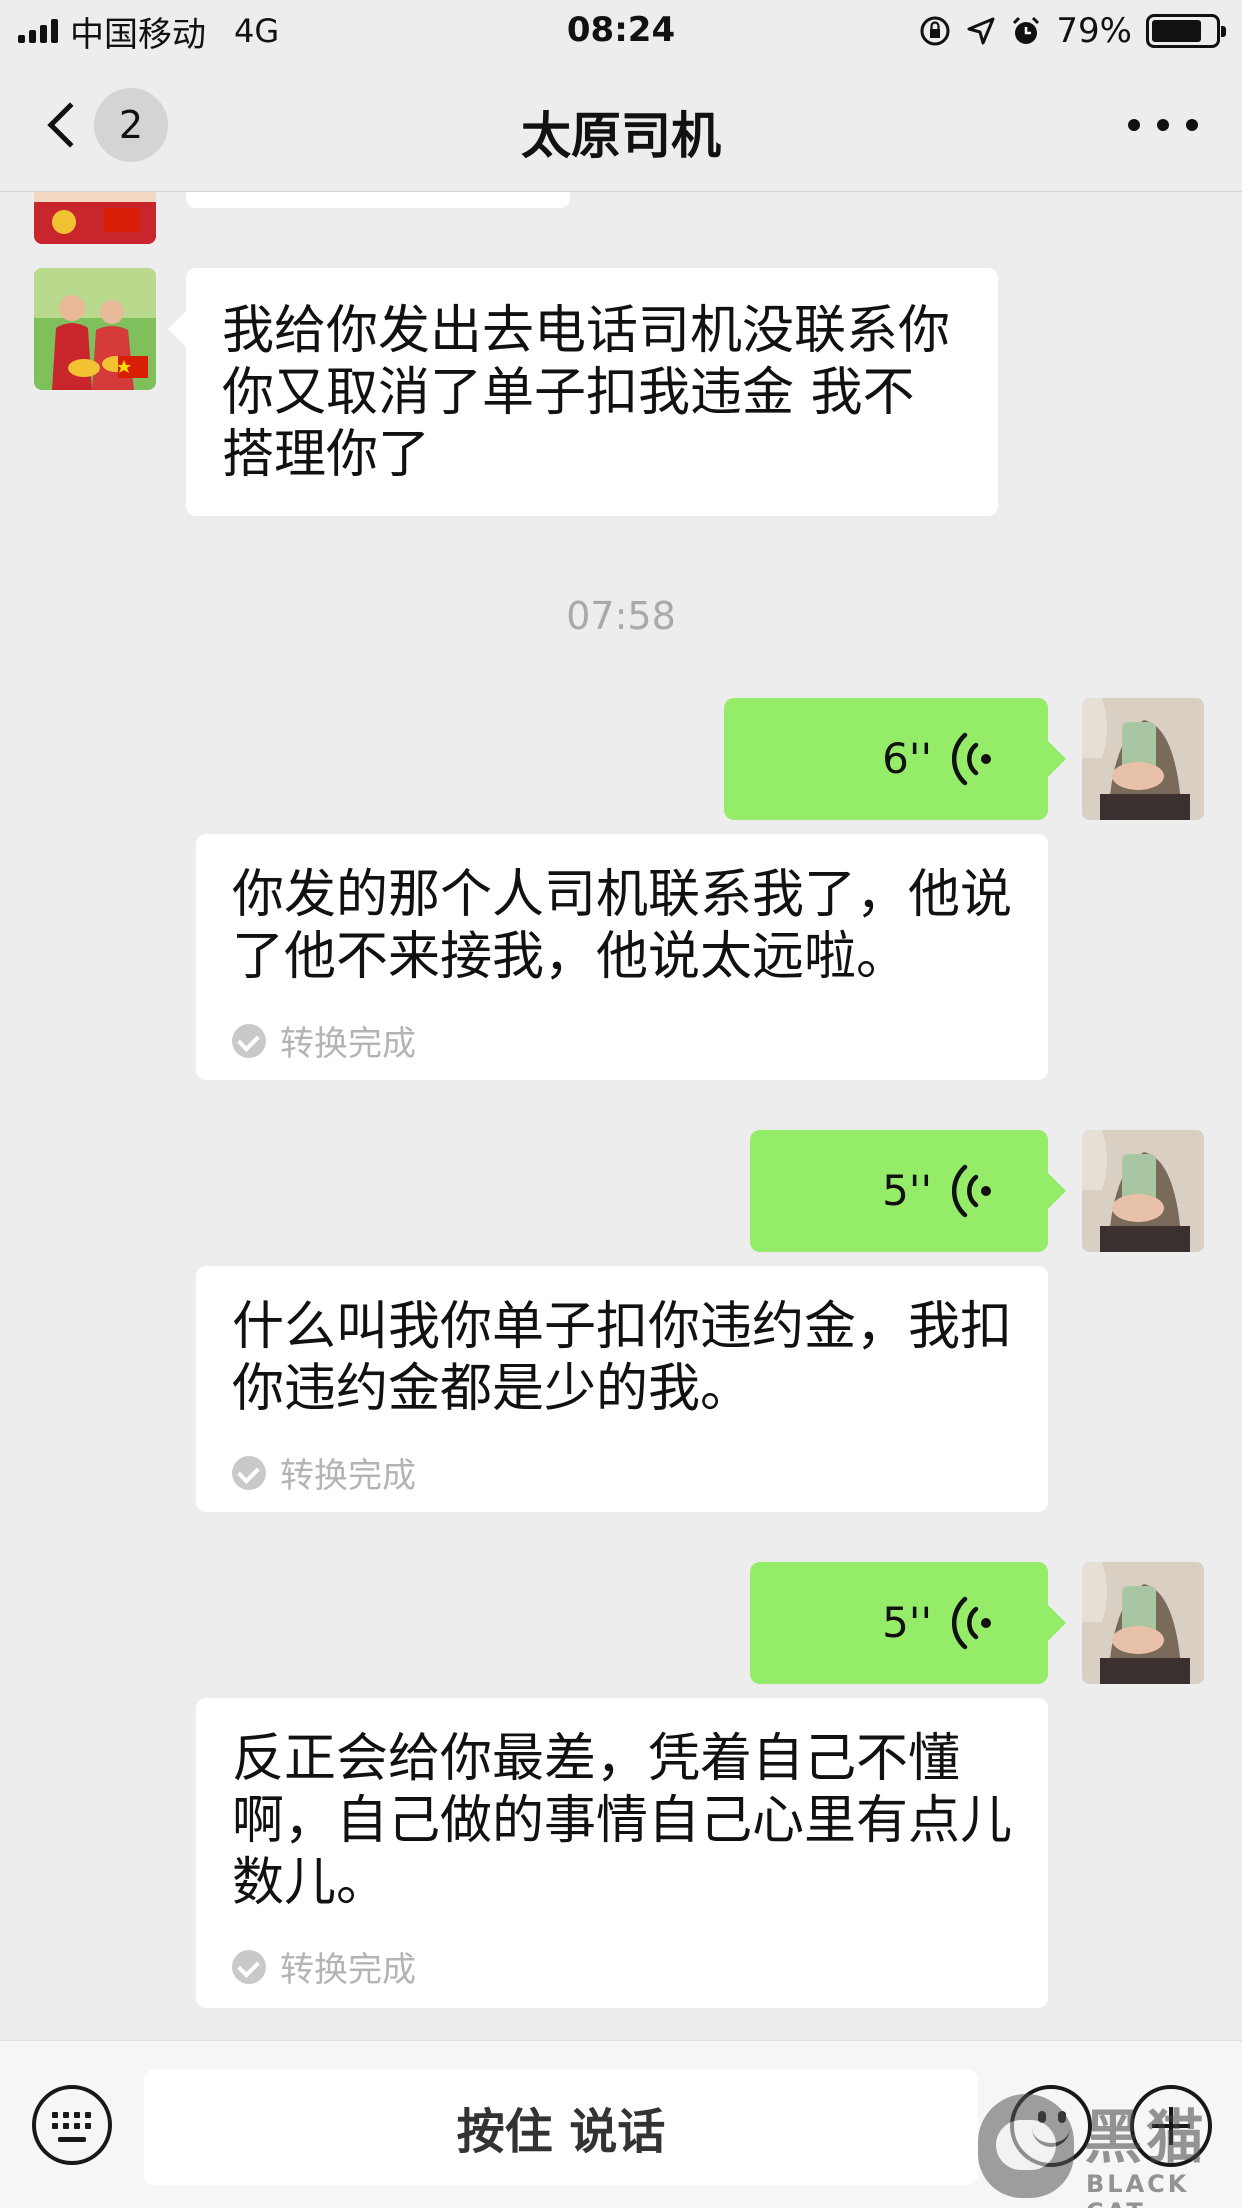 The width and height of the screenshot is (1242, 2208). Describe the element at coordinates (72, 2125) in the screenshot. I see `keyboard-icon` at that location.